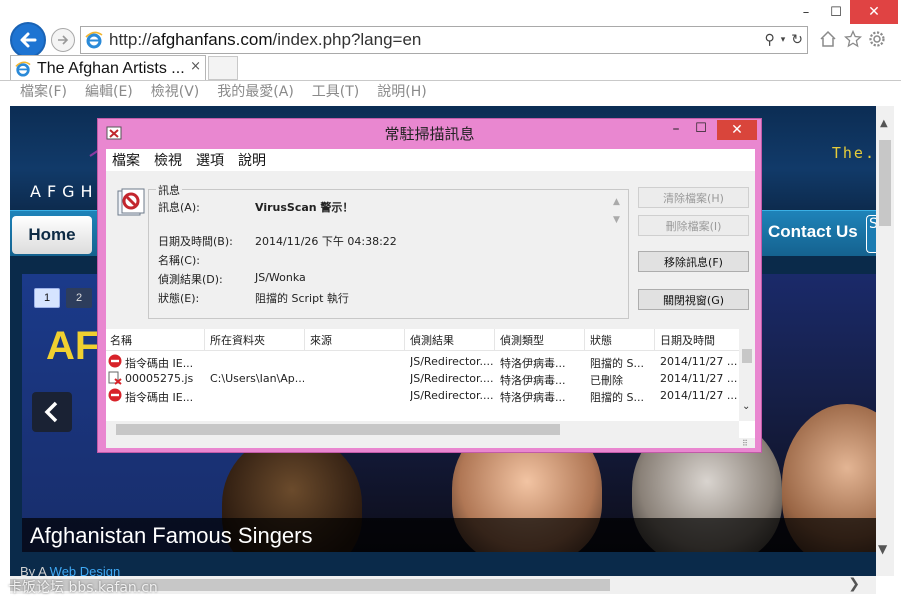  What do you see at coordinates (606, 380) in the screenshot?
I see `row-status: 已刪除` at bounding box center [606, 380].